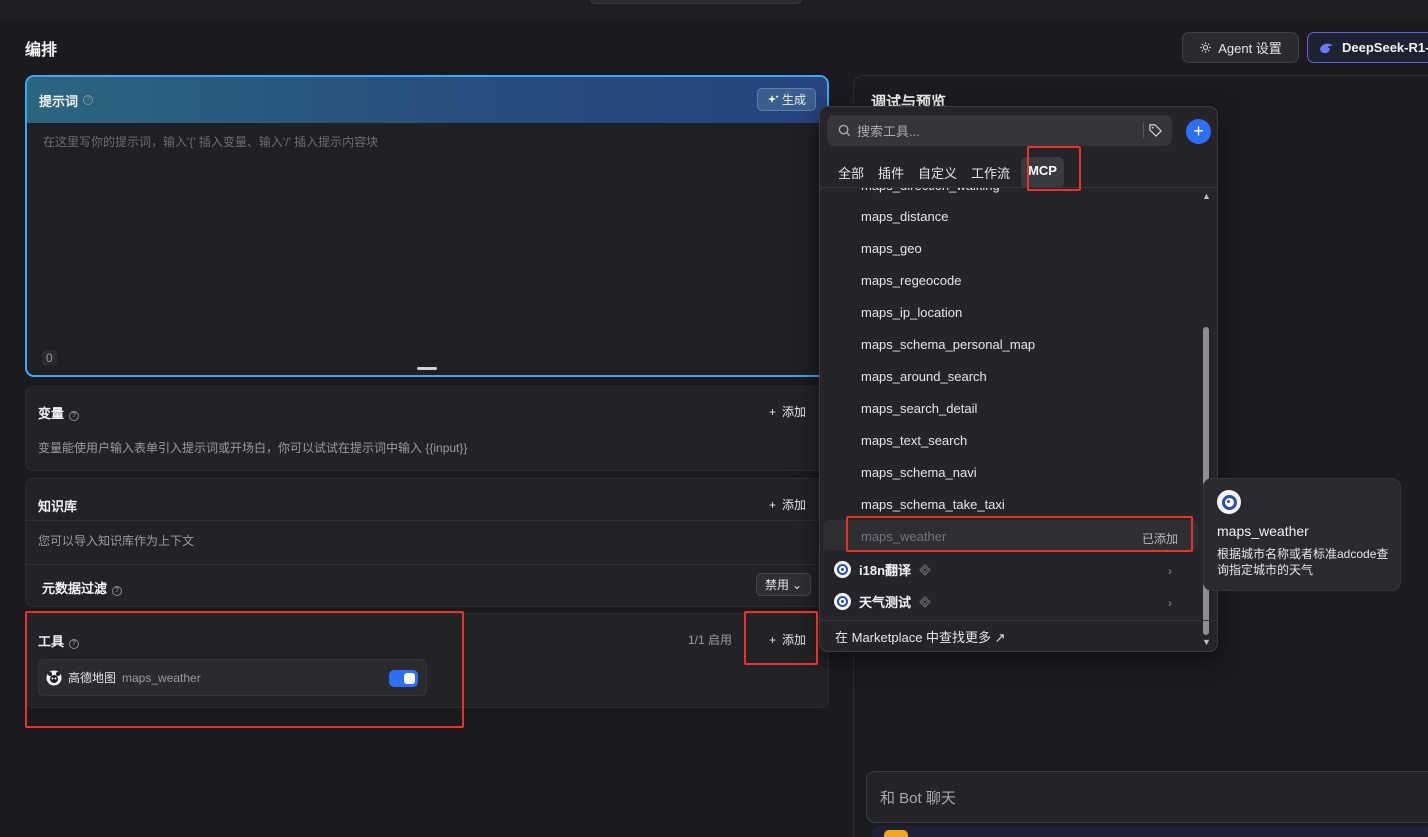  I want to click on tab-plugins: 插件, so click(891, 172).